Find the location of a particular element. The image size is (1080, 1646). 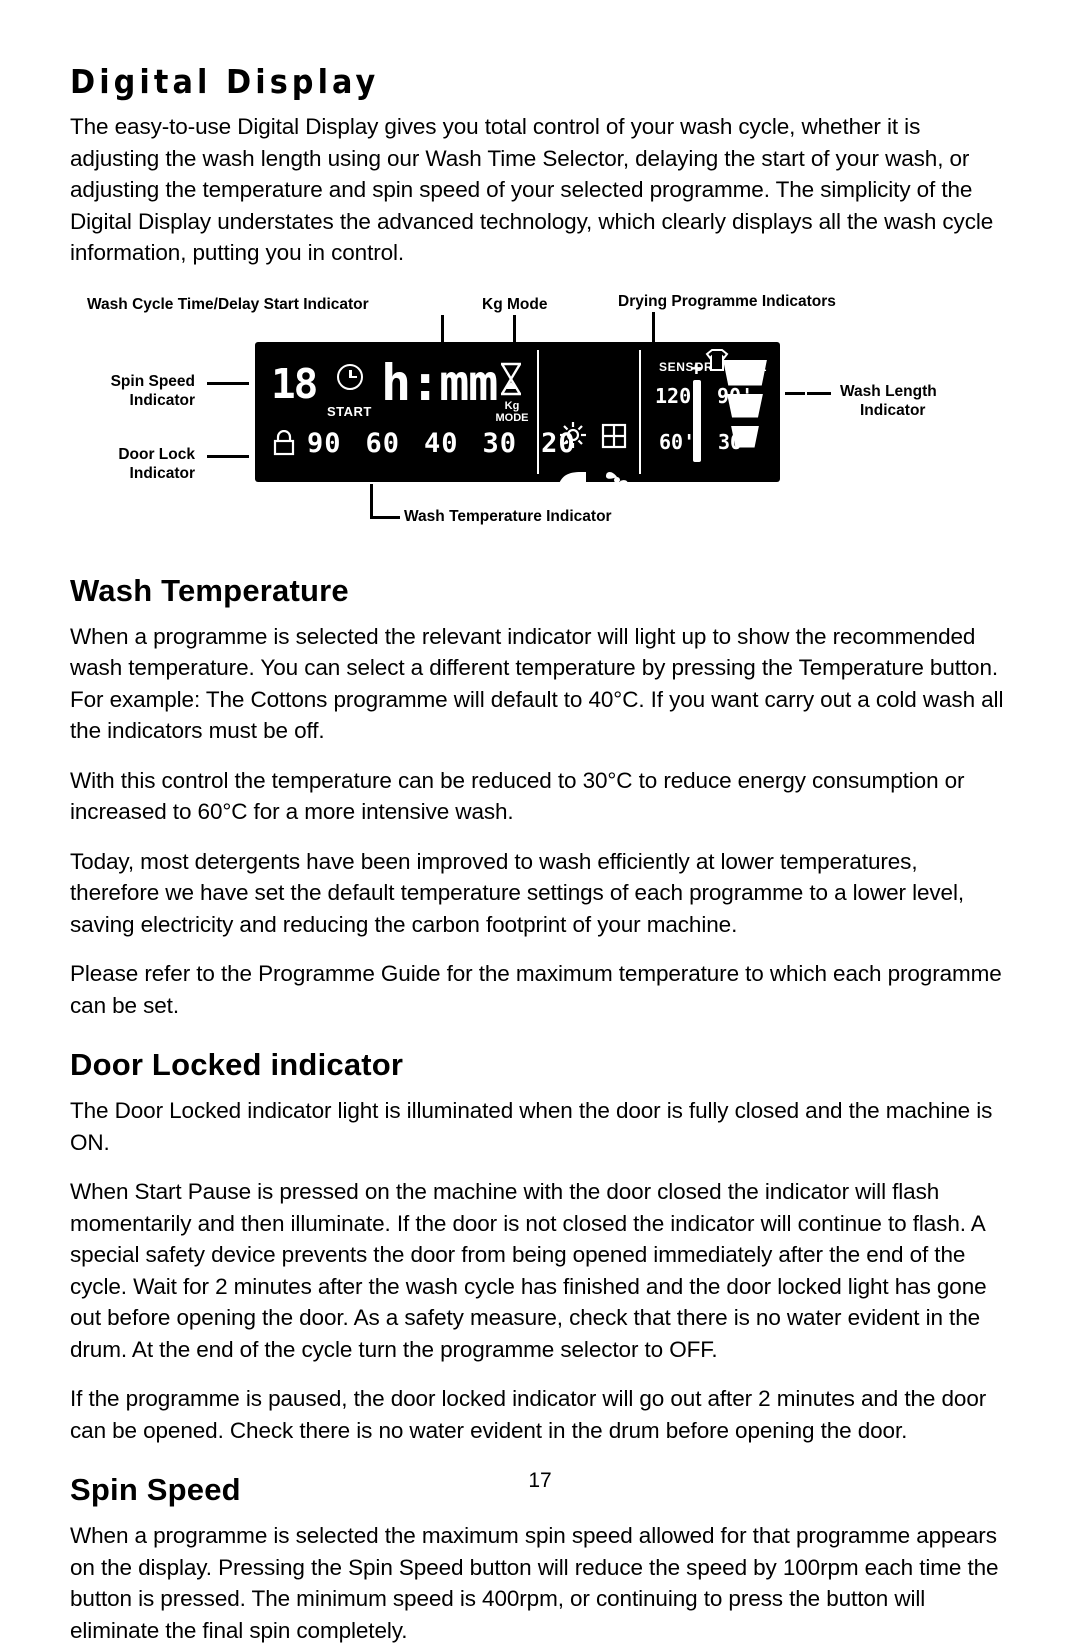

leader-line-spin-speed is located at coordinates (228, 383).